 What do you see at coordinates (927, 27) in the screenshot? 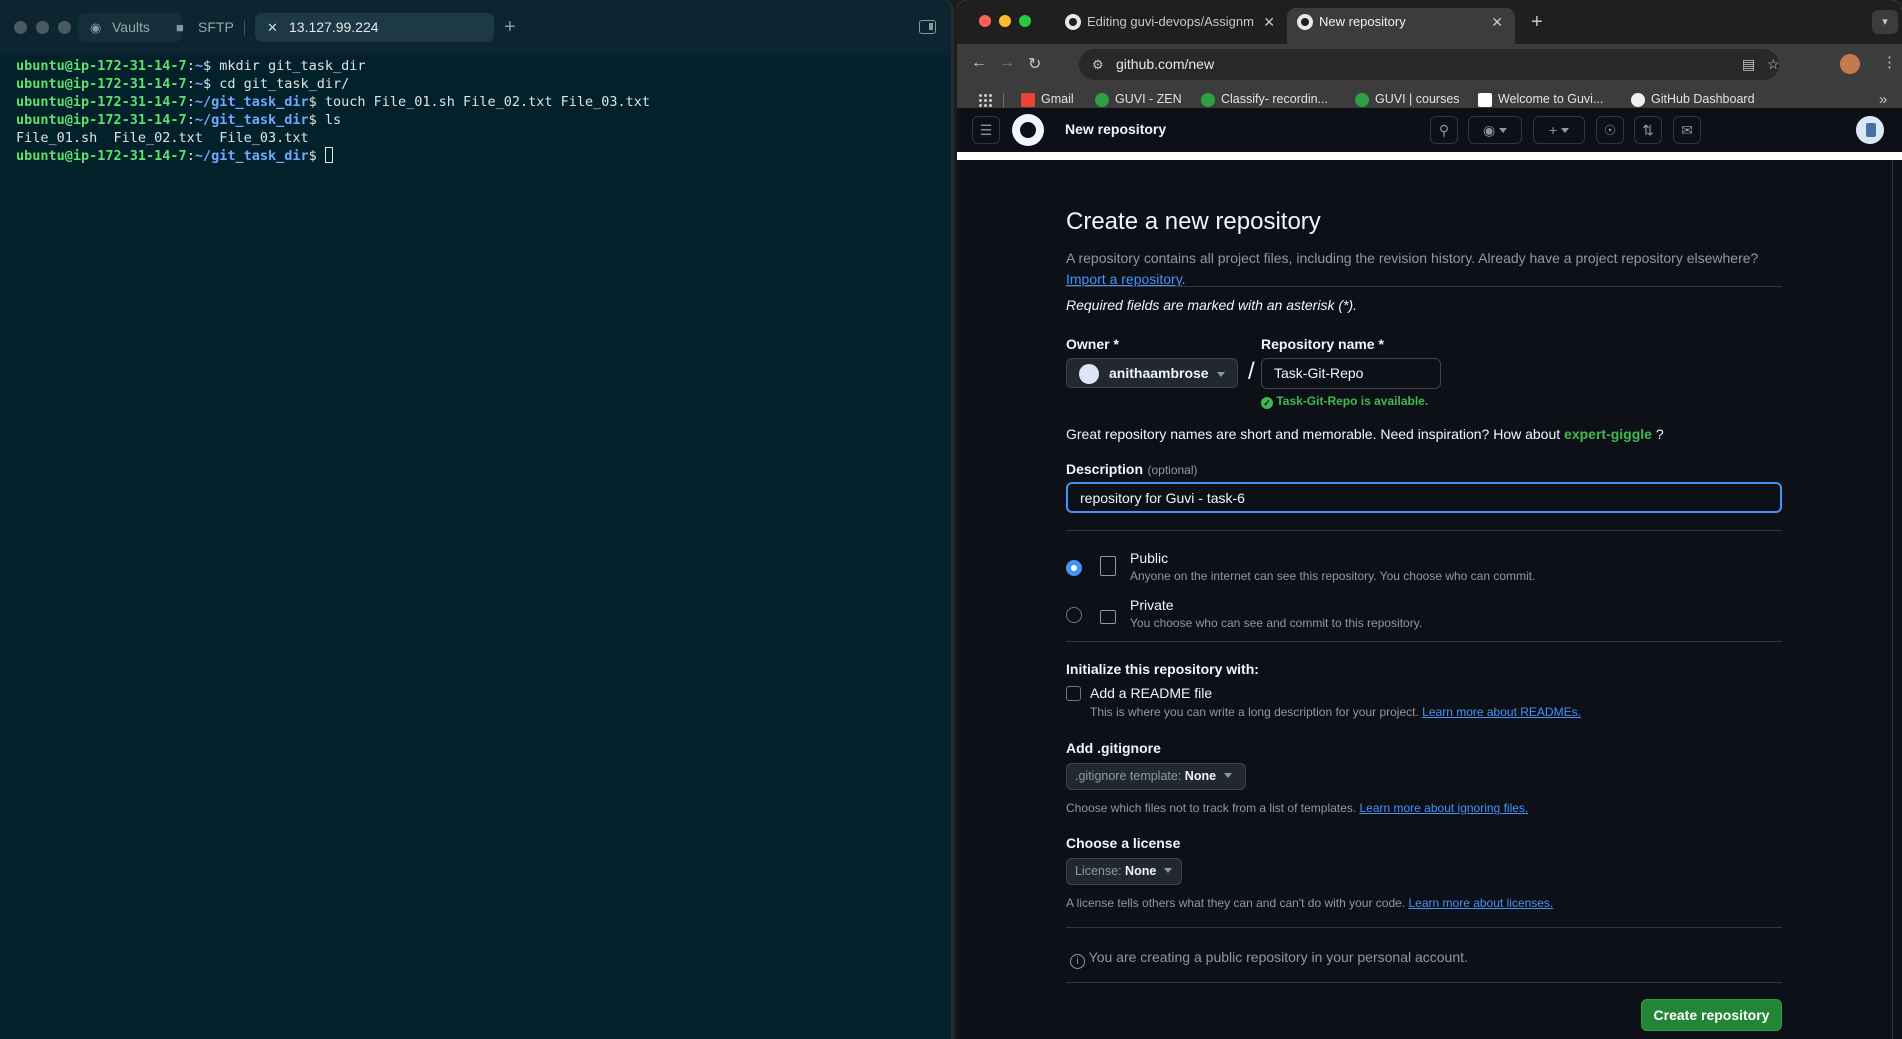
I see `sidebar-toggle-icon` at bounding box center [927, 27].